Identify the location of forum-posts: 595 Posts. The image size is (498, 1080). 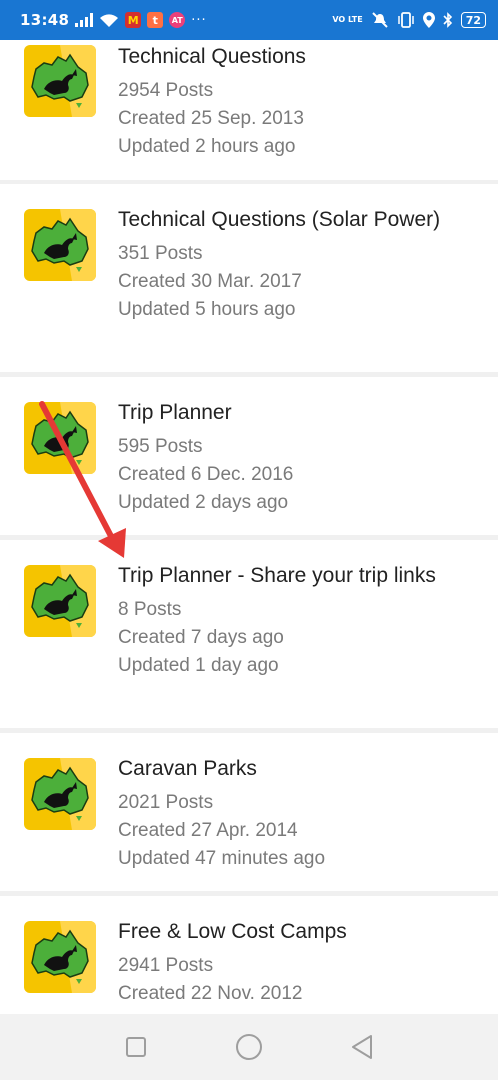
(160, 446).